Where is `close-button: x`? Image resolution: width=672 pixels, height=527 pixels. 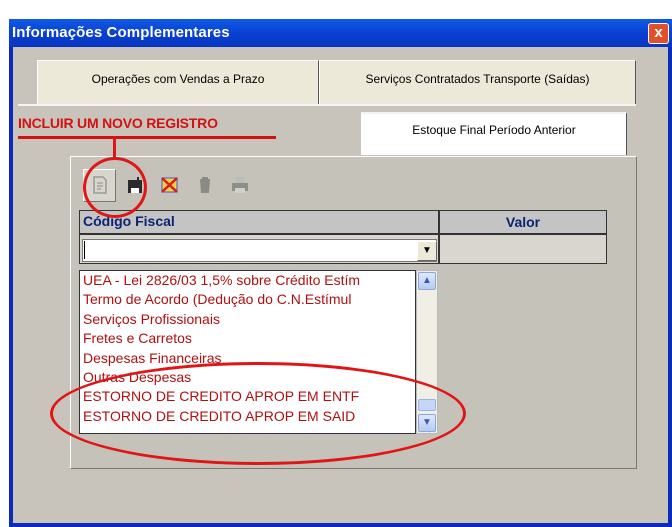 close-button: x is located at coordinates (658, 33).